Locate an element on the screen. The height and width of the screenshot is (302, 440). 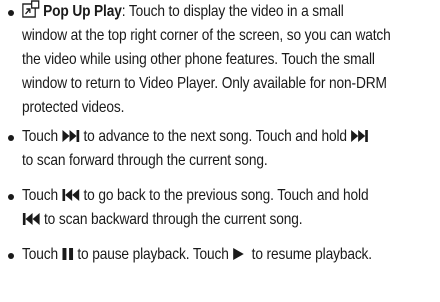
list-item-text: : Touch to display the video in a small is located at coordinates (232, 11).